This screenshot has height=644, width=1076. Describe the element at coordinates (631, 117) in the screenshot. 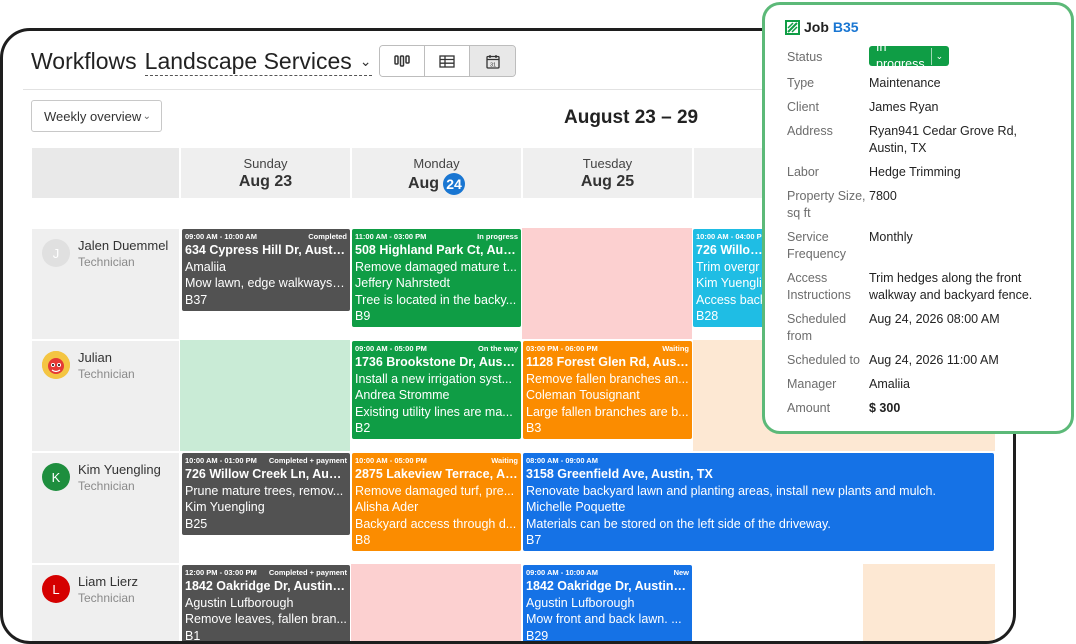

I see `date-range: August 23 – 29` at that location.